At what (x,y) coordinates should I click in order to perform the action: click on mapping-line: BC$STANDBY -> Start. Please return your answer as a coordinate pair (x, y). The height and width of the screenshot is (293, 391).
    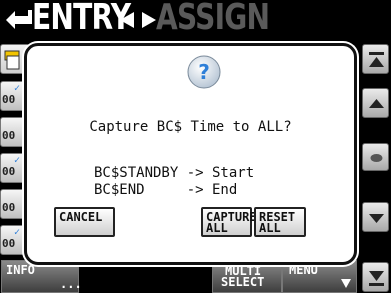
    Looking at the image, I should click on (174, 173).